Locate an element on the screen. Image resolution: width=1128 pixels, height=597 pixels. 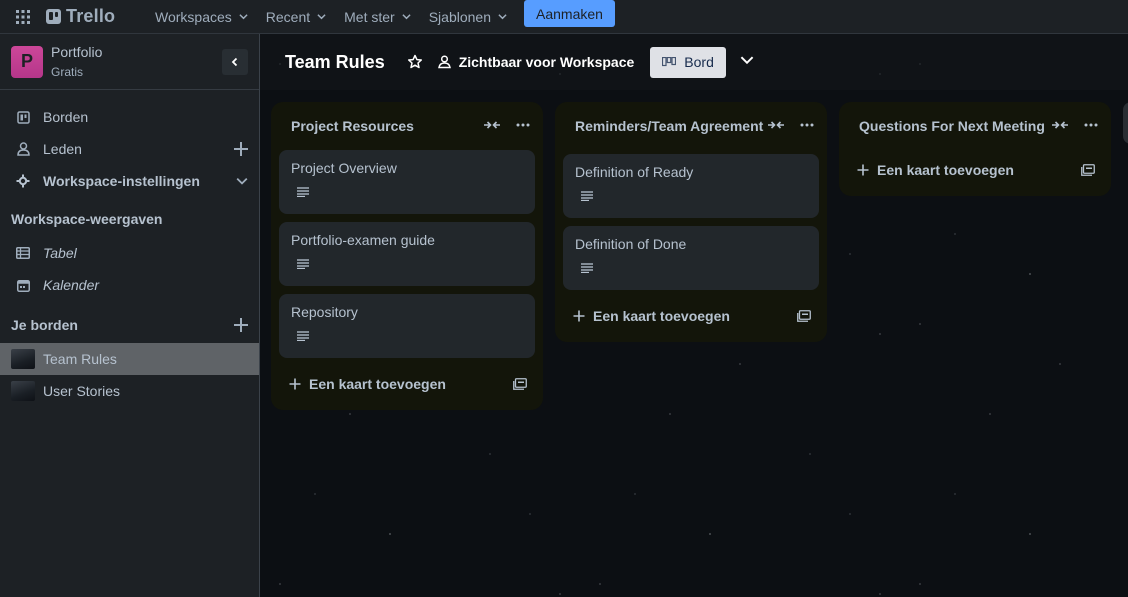
table-icon is located at coordinates (23, 253).